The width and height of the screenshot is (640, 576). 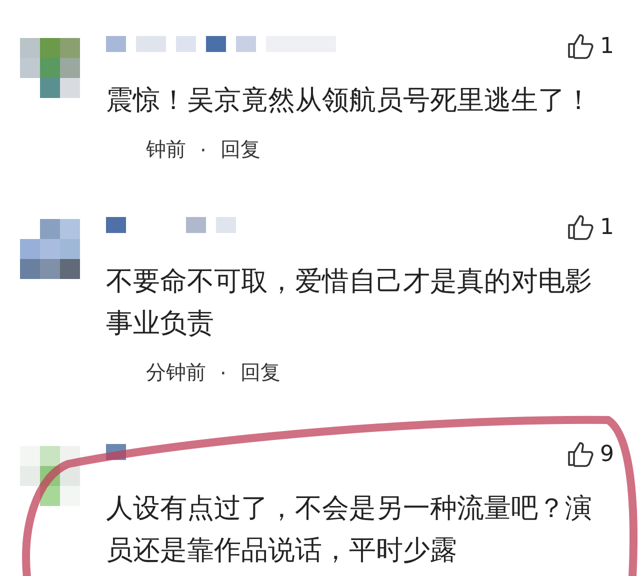 I want to click on comment-text: 不要命不可取，爱惜自己才是真的对电影事业负责, so click(x=349, y=303).